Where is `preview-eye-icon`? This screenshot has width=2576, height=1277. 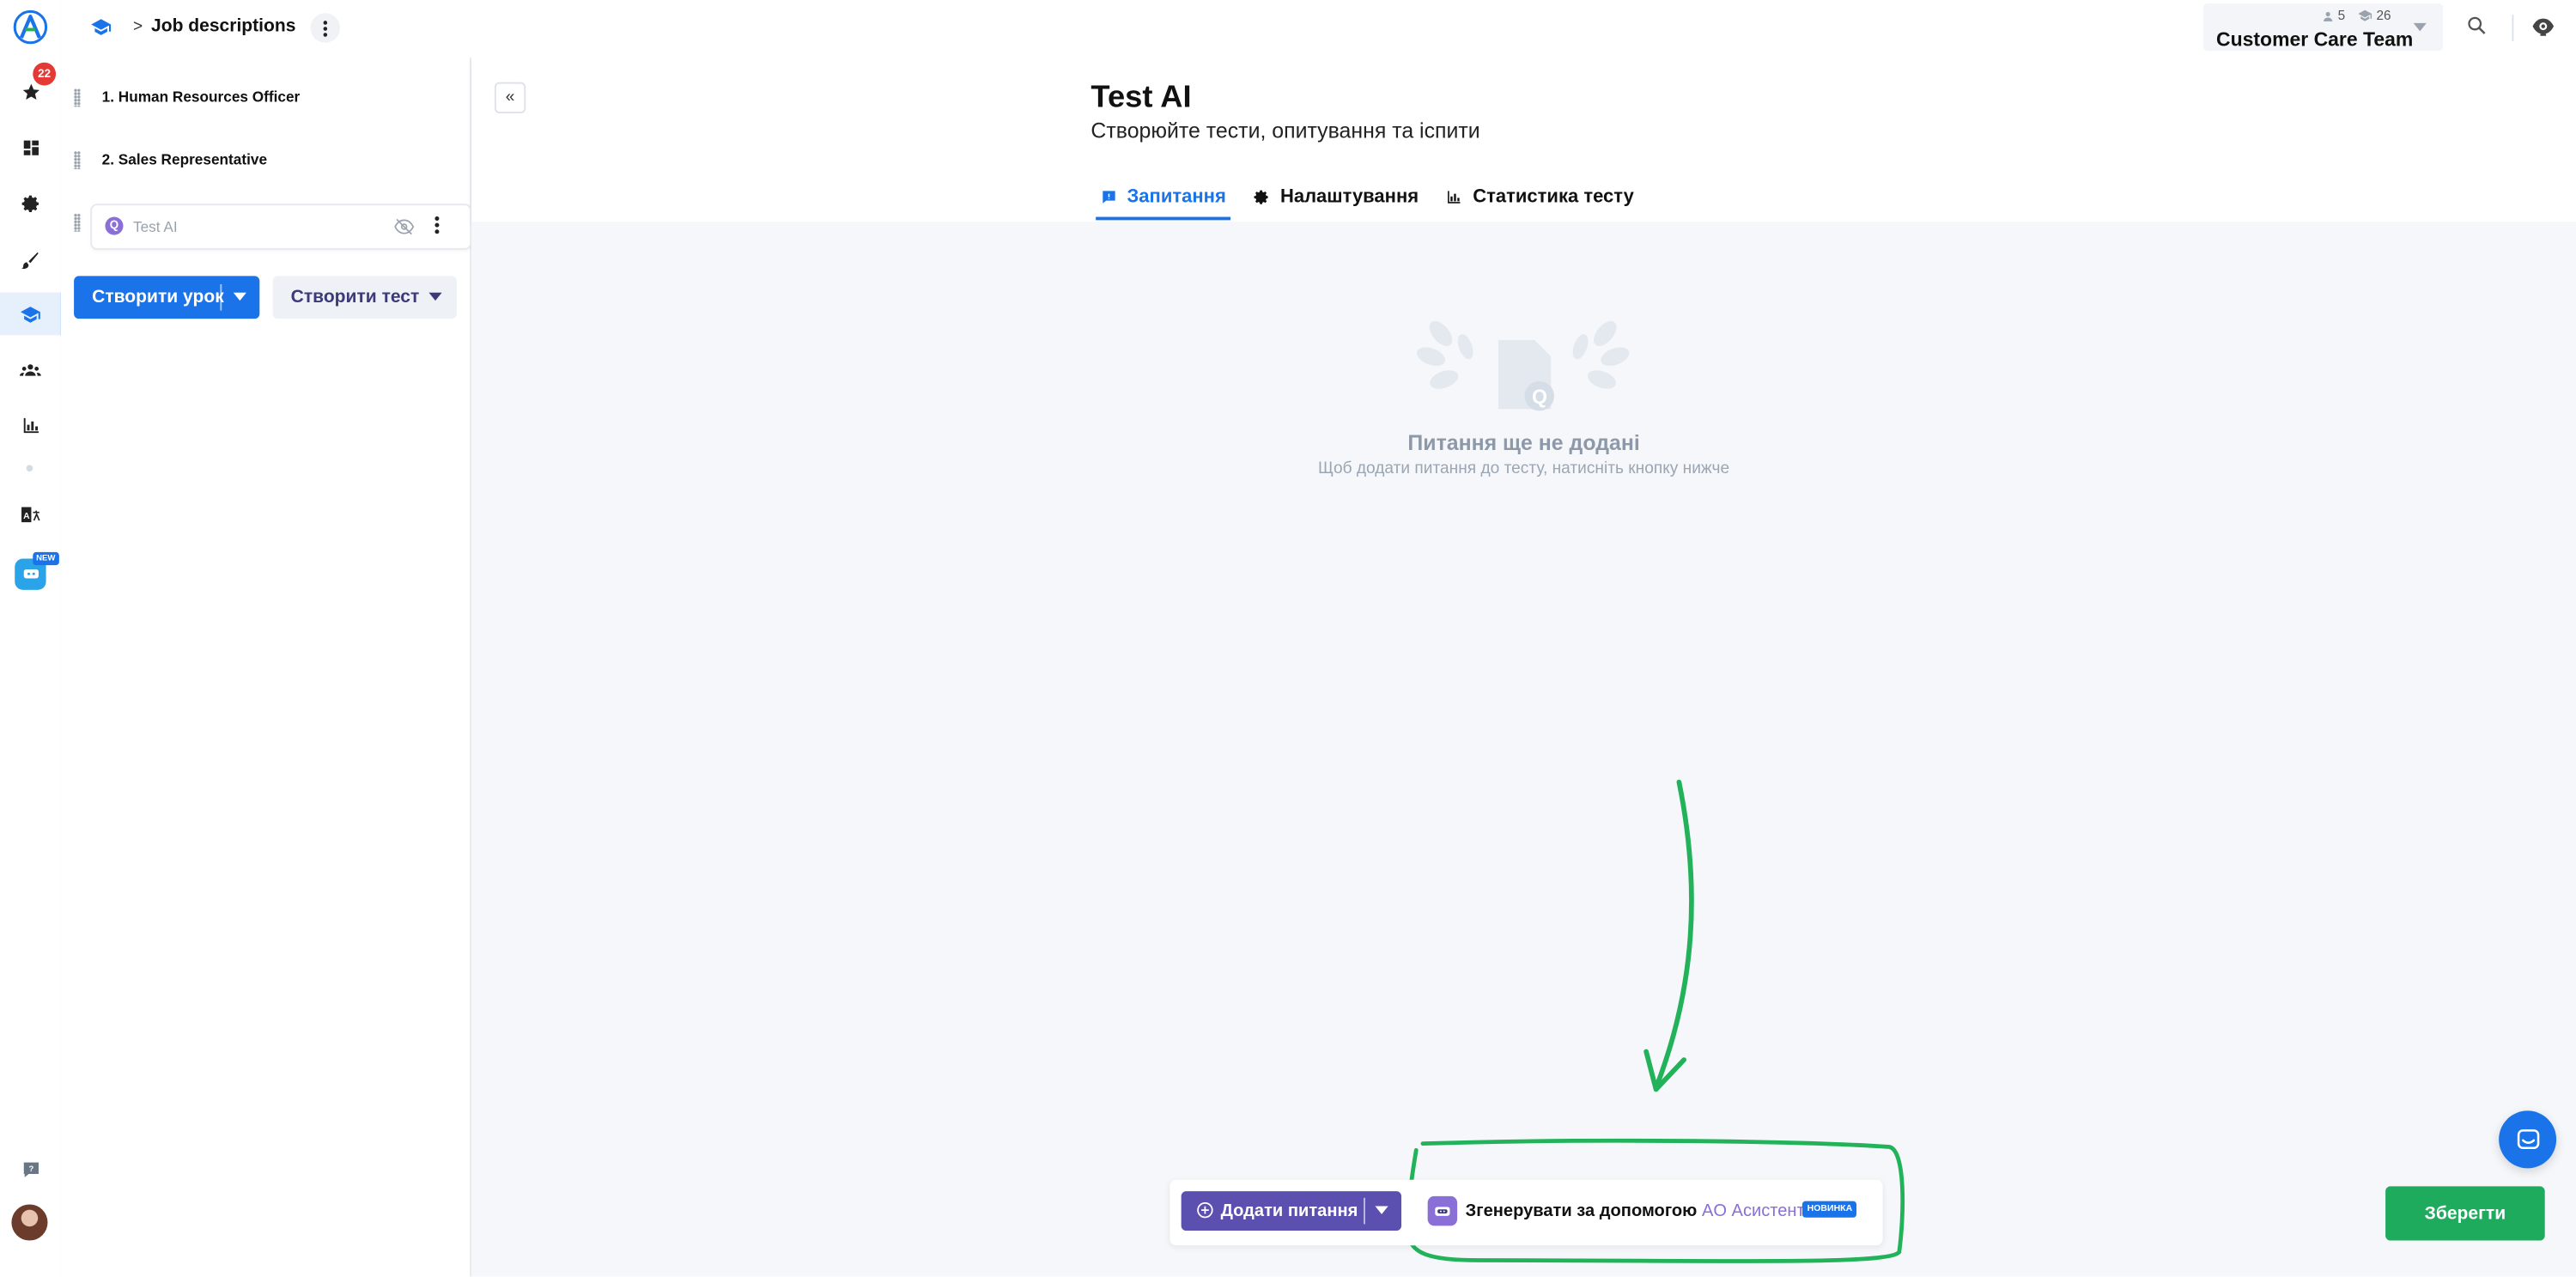
preview-eye-icon is located at coordinates (2543, 26).